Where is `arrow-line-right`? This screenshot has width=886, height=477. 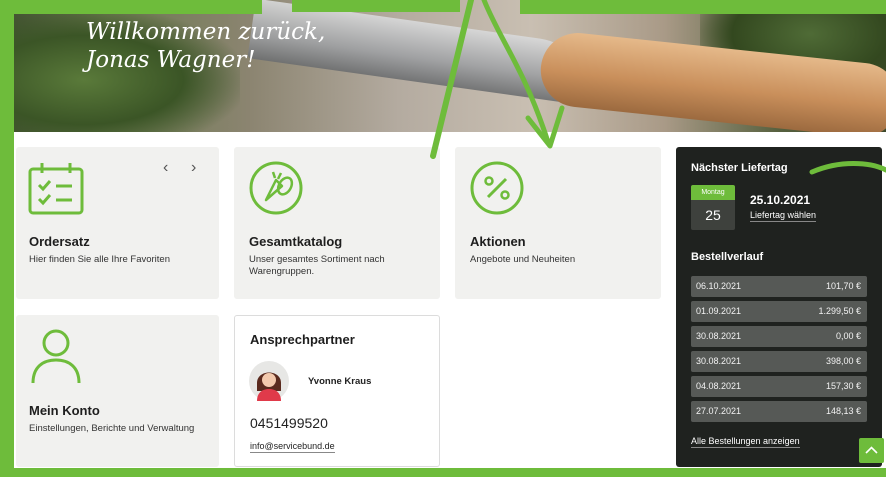
arrow-line-right is located at coordinates (516, 72).